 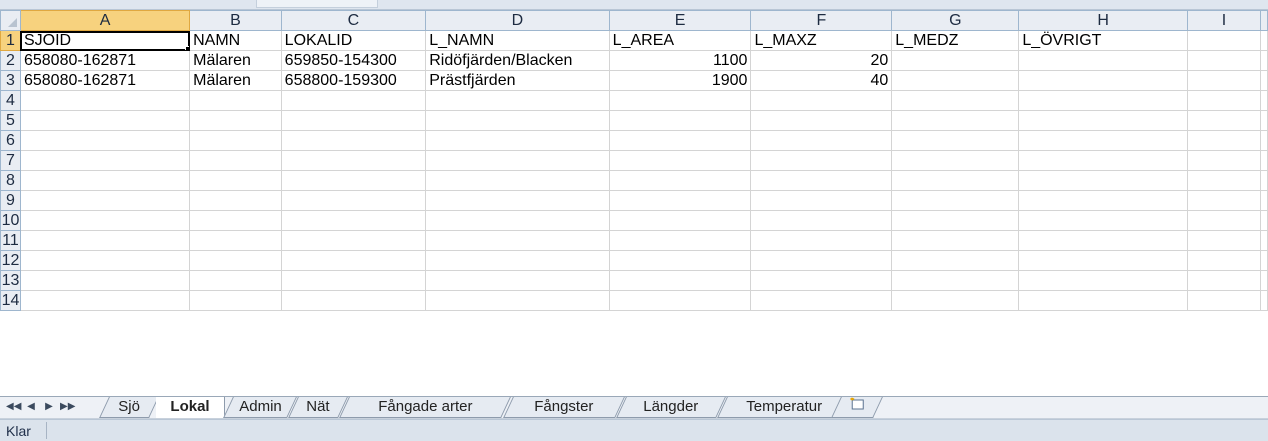 I want to click on cell-b3: Mälaren, so click(x=235, y=80).